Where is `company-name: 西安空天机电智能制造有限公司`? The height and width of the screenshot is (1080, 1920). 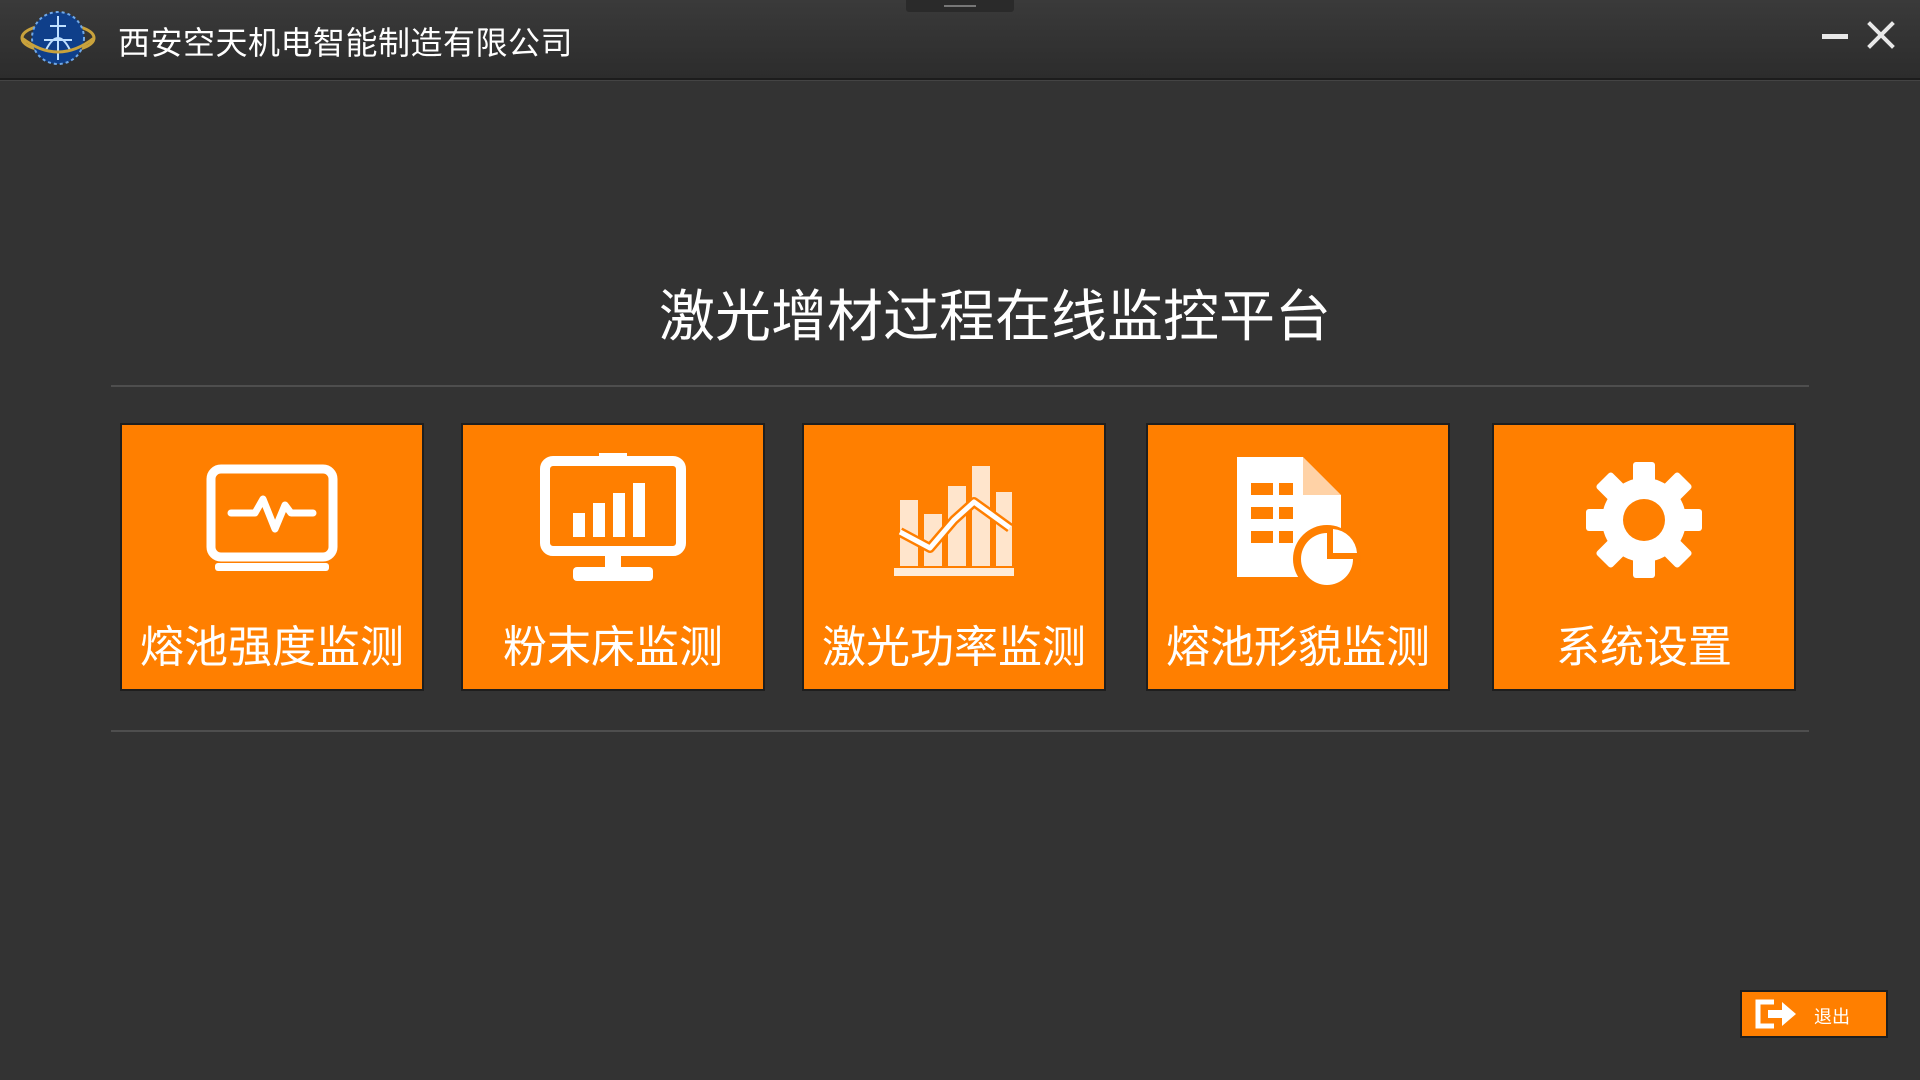 company-name: 西安空天机电智能制造有限公司 is located at coordinates (346, 43).